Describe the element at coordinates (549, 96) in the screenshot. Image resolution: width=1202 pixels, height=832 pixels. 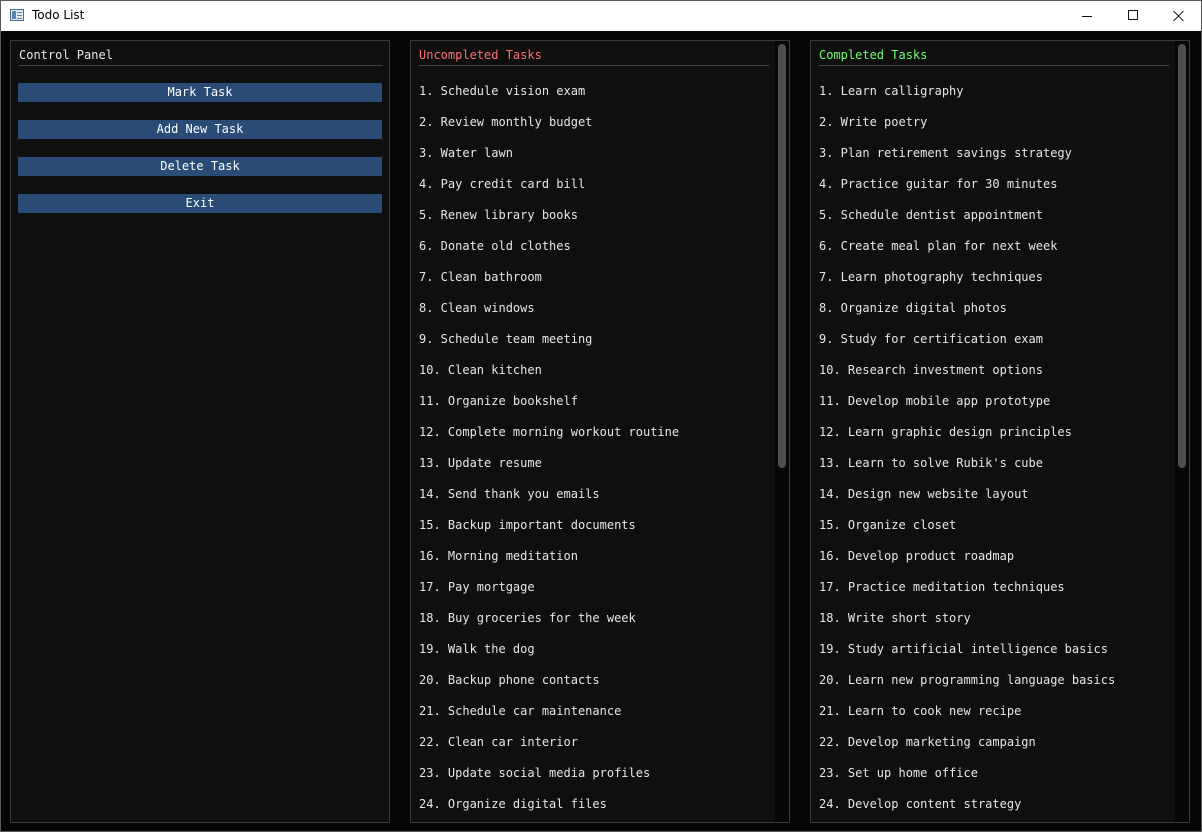
I see `task-item: 1. Schedule vision exam` at that location.